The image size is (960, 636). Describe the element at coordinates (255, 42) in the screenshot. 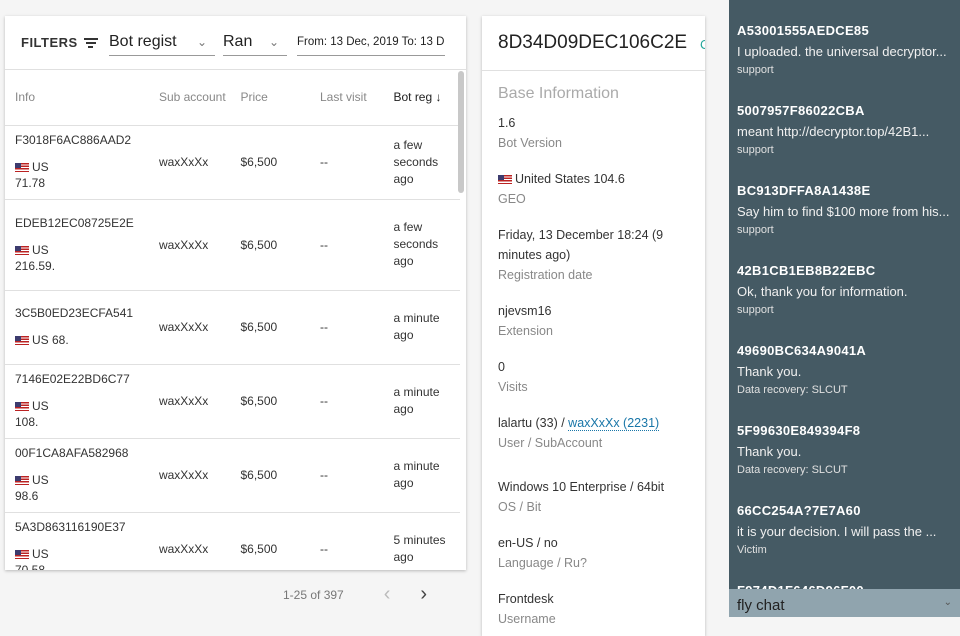

I see `range-select: Ran ⌄` at that location.